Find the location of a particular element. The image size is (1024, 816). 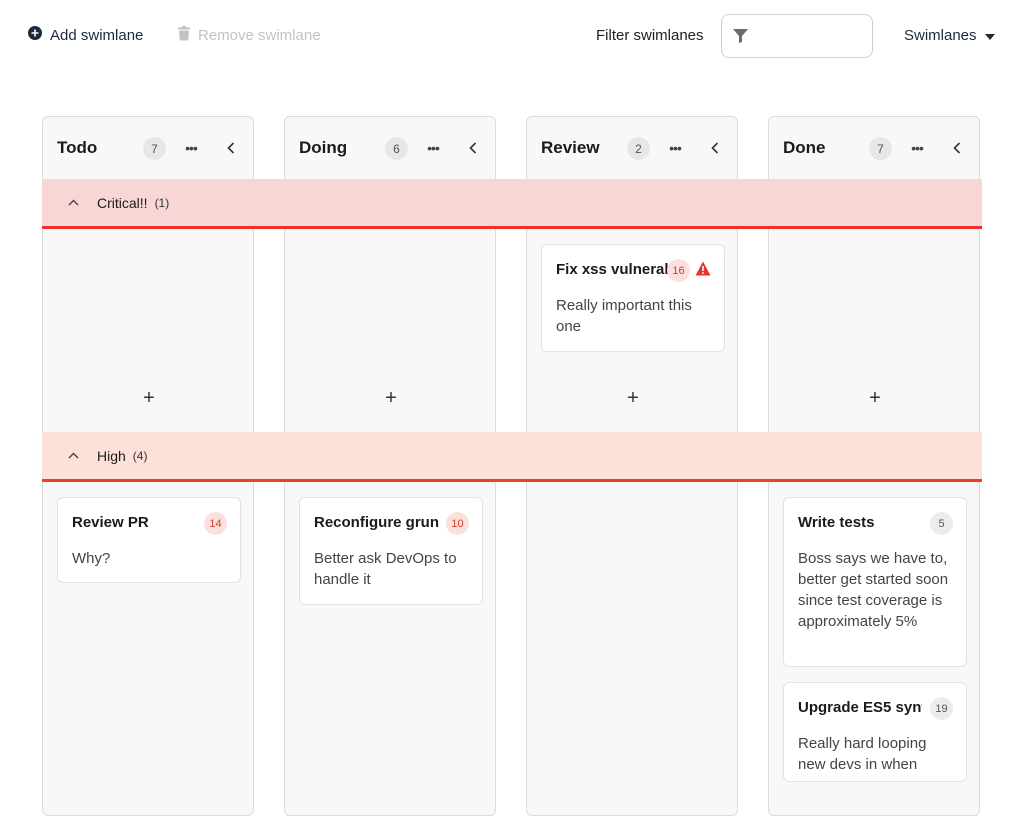

card-description: Better ask DevOps to handle it is located at coordinates (385, 569).